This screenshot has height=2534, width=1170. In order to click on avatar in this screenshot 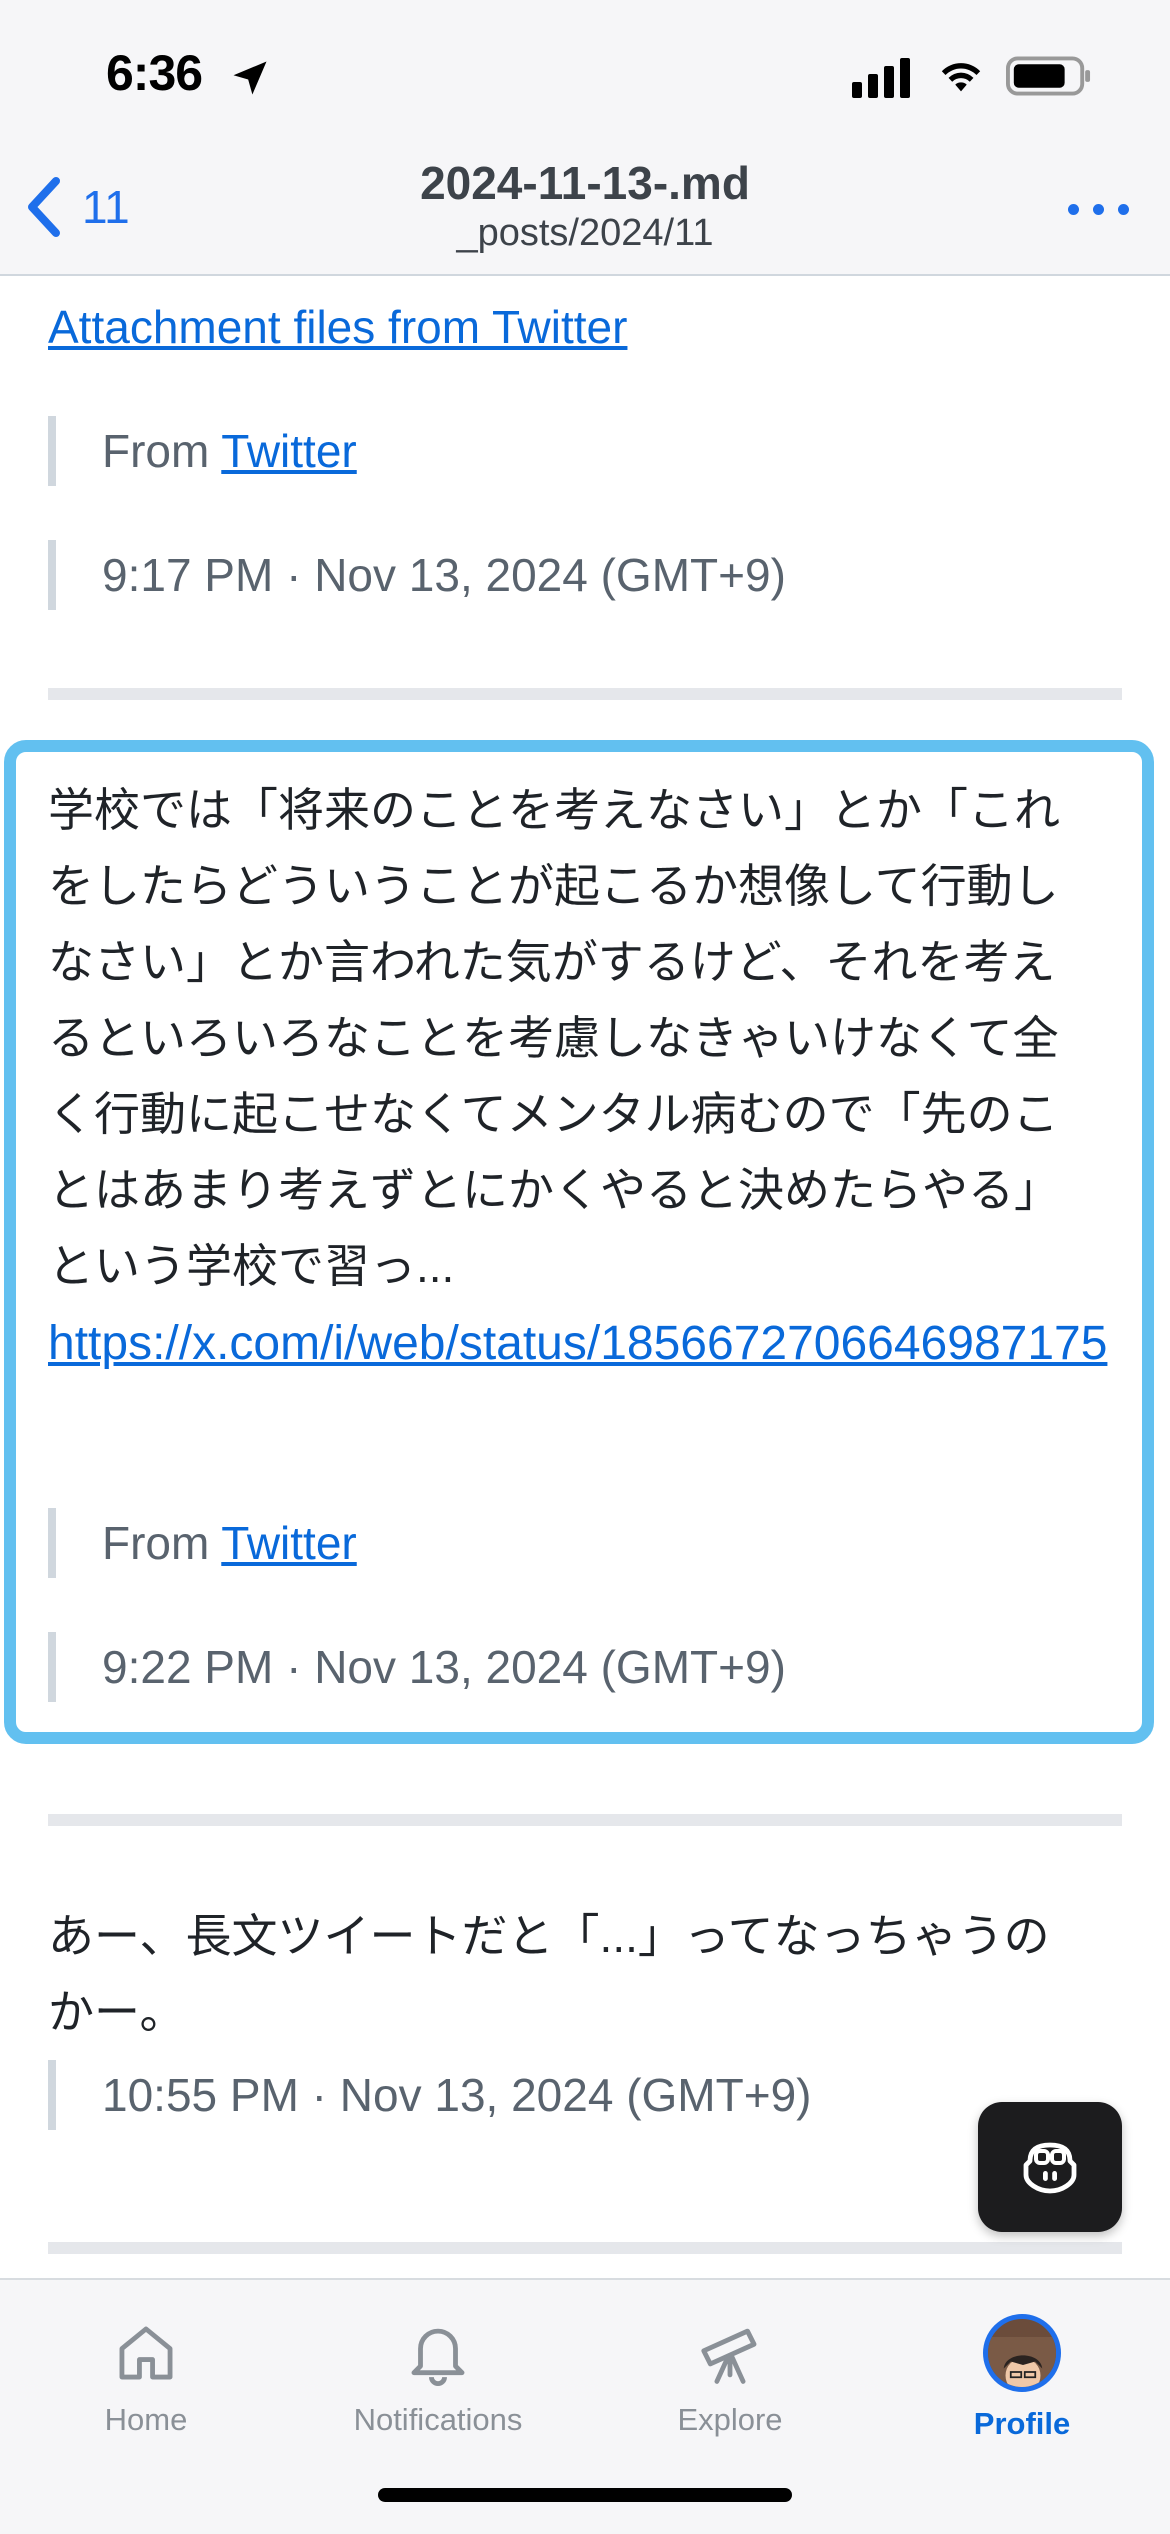, I will do `click(1022, 2353)`.